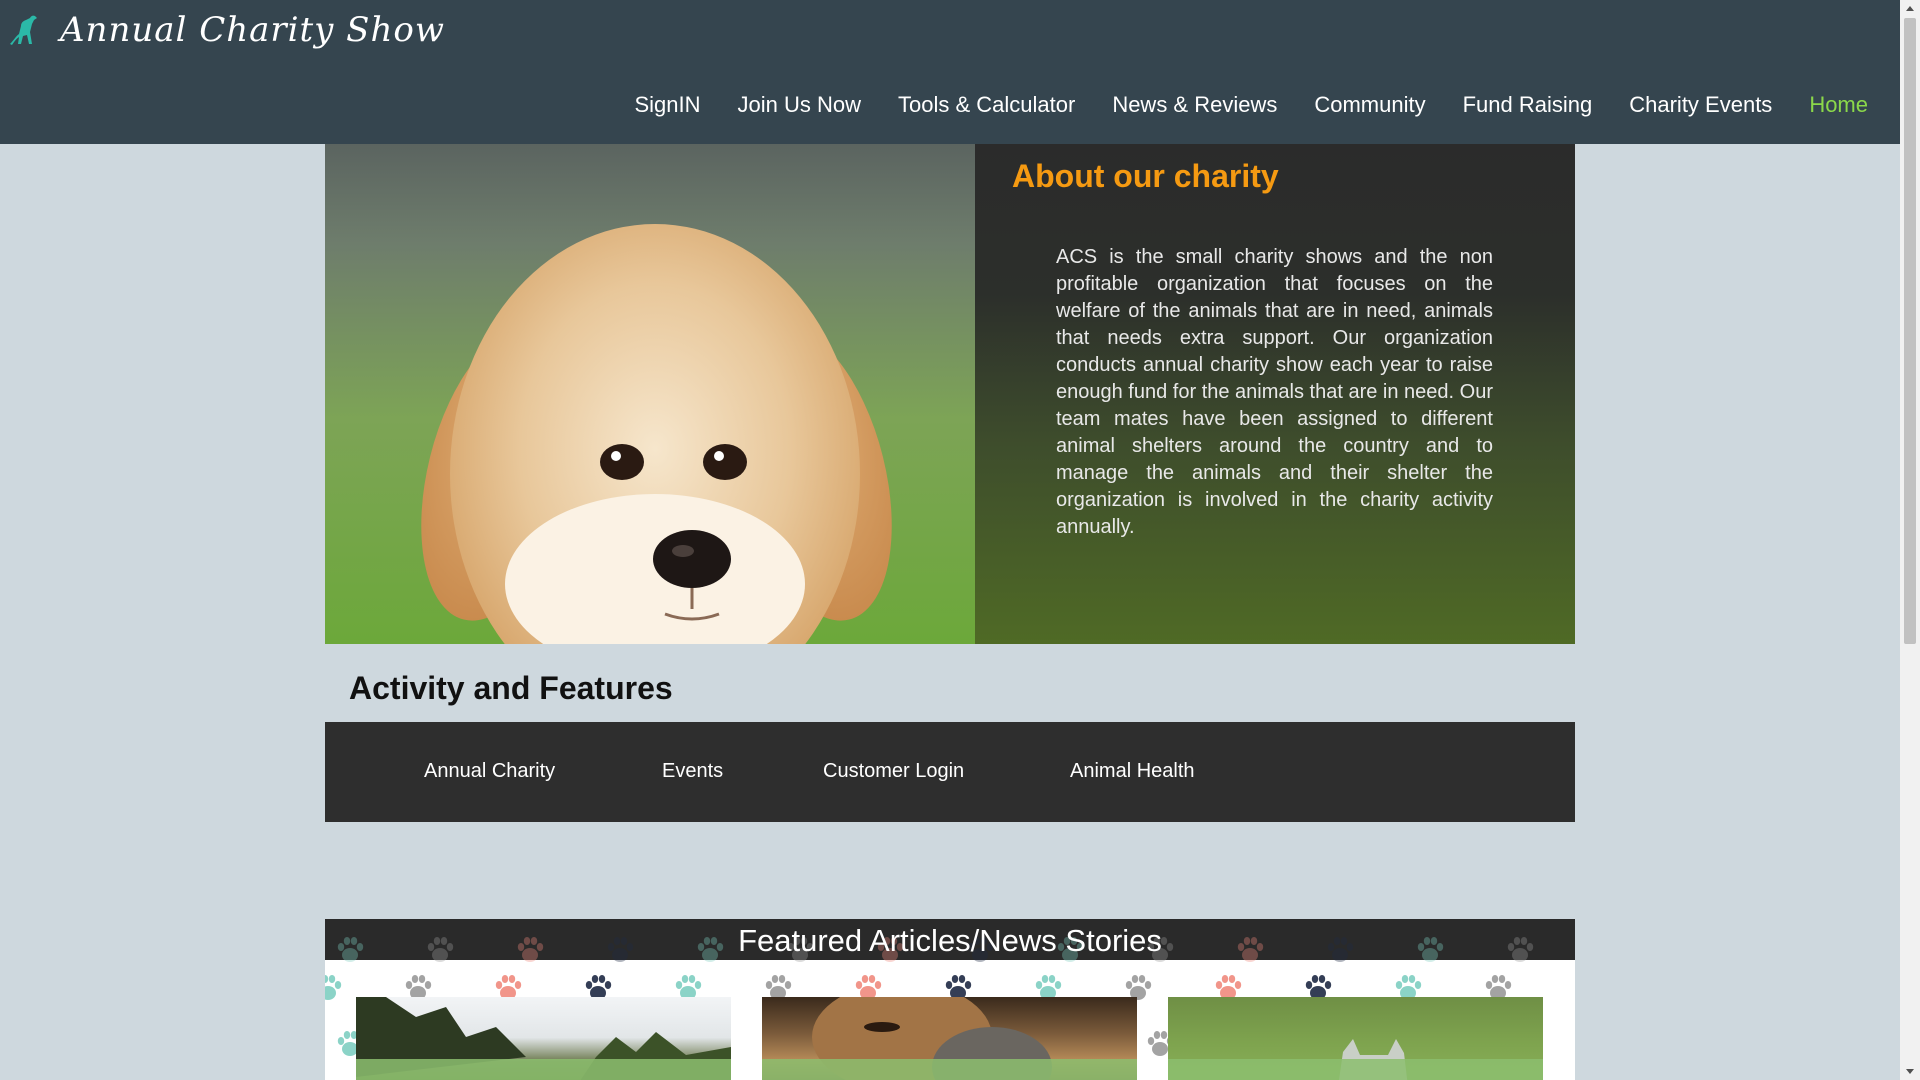  What do you see at coordinates (1910, 1071) in the screenshot?
I see `scroll-down-arrow-icon` at bounding box center [1910, 1071].